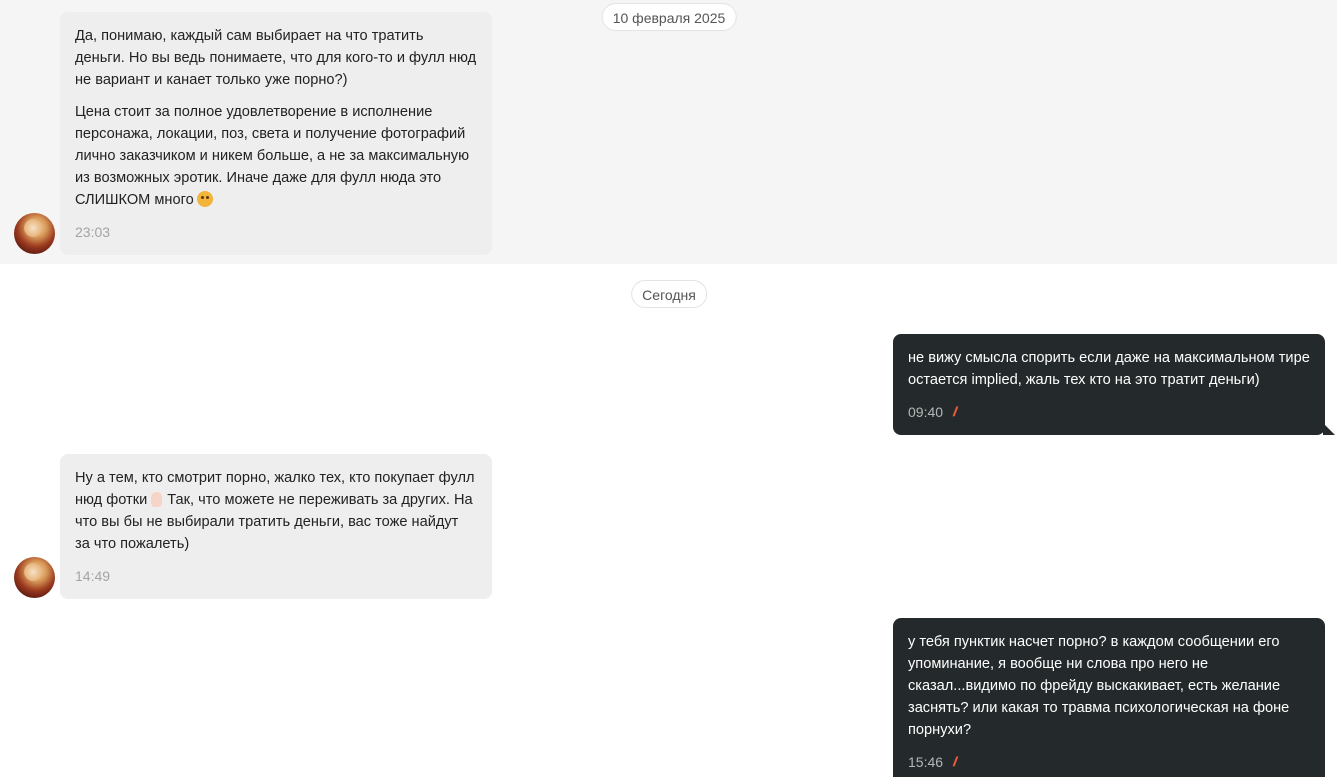  I want to click on date-separator-today: Сегодня, so click(669, 294).